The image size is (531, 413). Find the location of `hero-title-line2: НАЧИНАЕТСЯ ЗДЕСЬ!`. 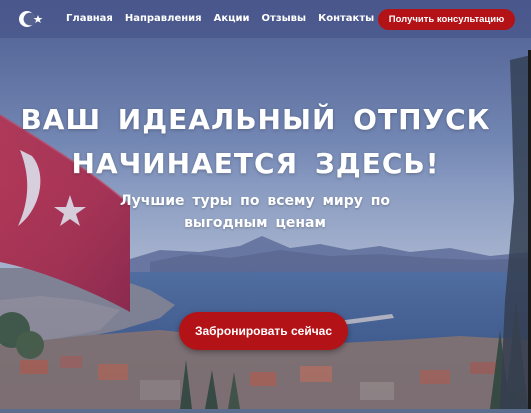

hero-title-line2: НАЧИНАЕТСЯ ЗДЕСЬ! is located at coordinates (255, 163).